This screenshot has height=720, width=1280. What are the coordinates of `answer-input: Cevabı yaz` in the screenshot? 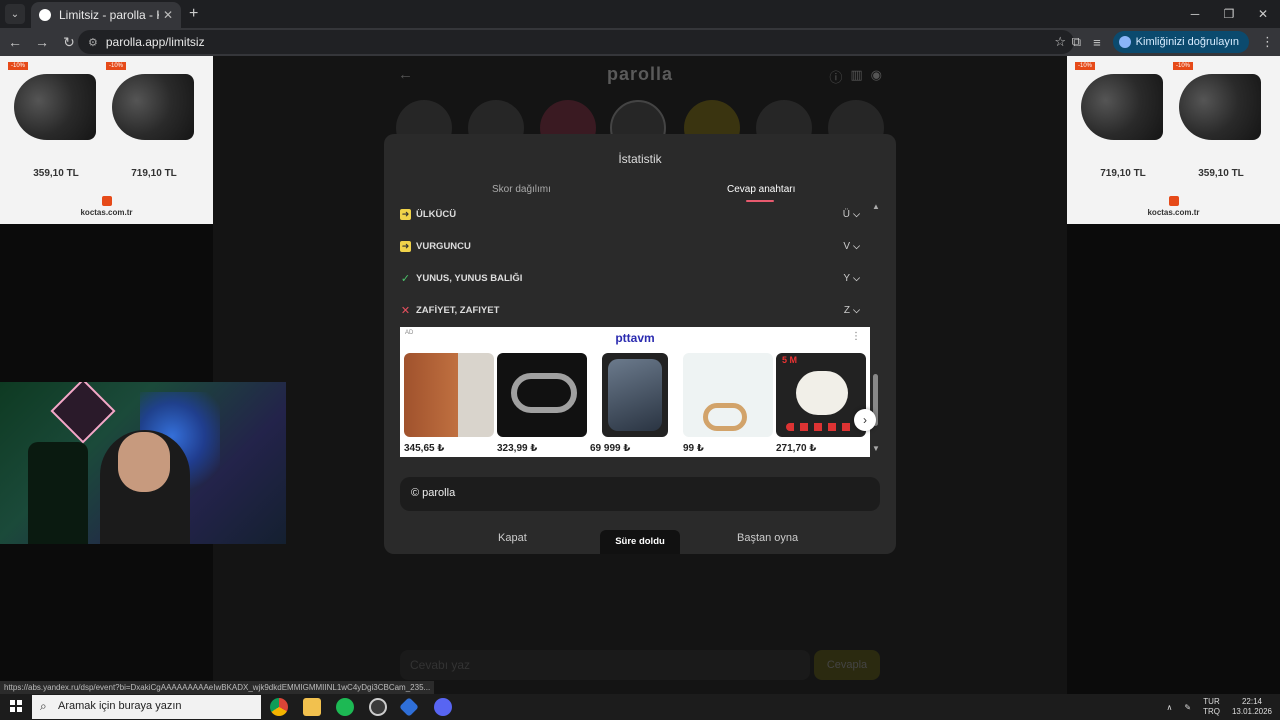 It's located at (605, 665).